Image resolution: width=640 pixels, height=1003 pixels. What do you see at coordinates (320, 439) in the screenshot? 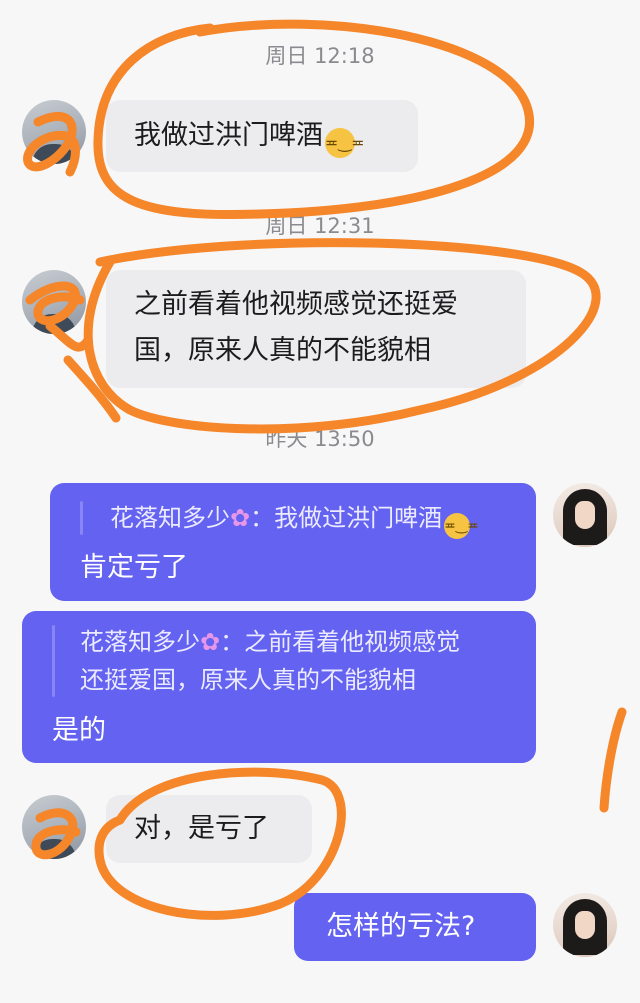
I see `timestamp: 昨天 13:50` at bounding box center [320, 439].